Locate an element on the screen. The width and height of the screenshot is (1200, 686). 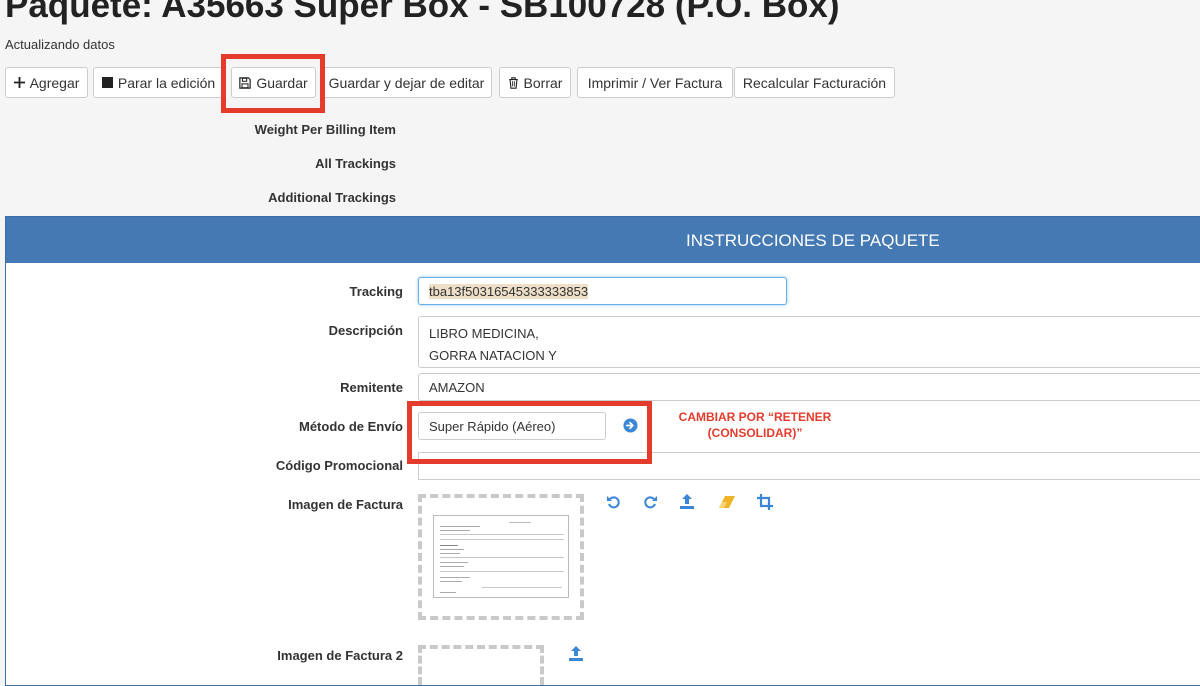
description-textarea is located at coordinates (809, 342).